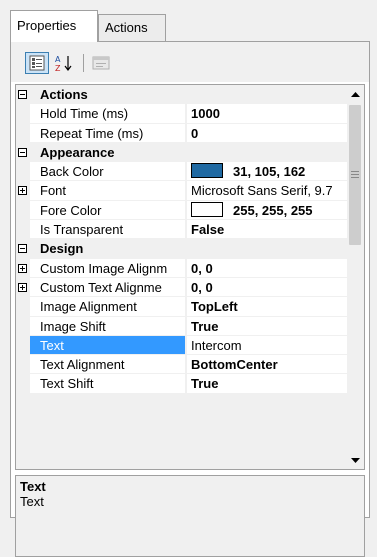 This screenshot has height=557, width=377. Describe the element at coordinates (190, 62) in the screenshot. I see `property-grid-toolbar: A Z` at that location.